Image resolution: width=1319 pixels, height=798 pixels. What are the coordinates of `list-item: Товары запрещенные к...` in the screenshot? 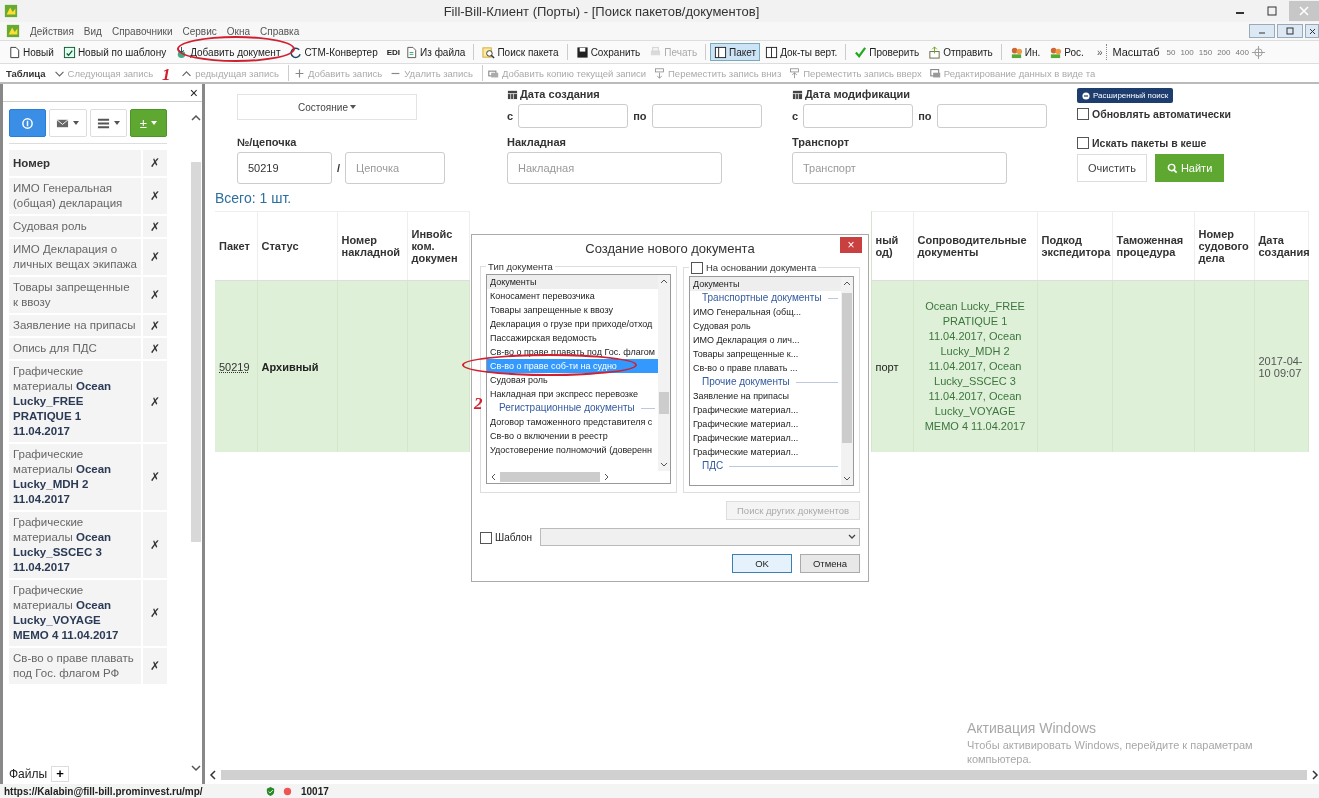 It's located at (765, 354).